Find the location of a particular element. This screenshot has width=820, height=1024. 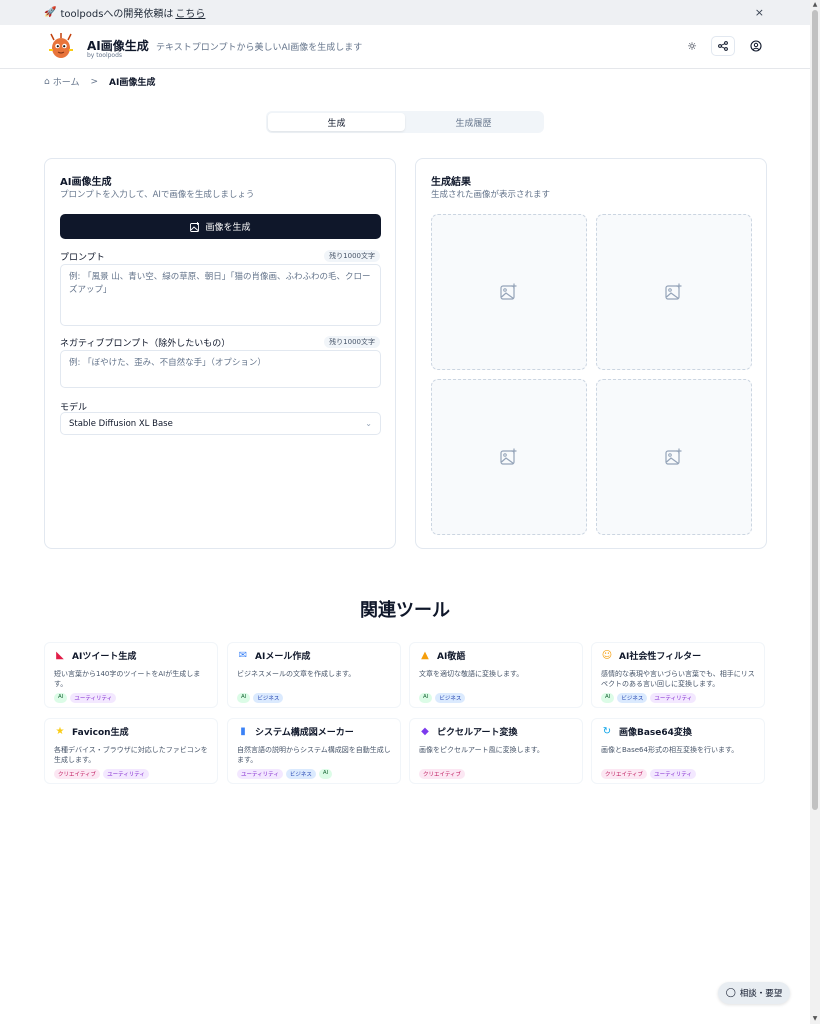

close-icon: × is located at coordinates (759, 12).